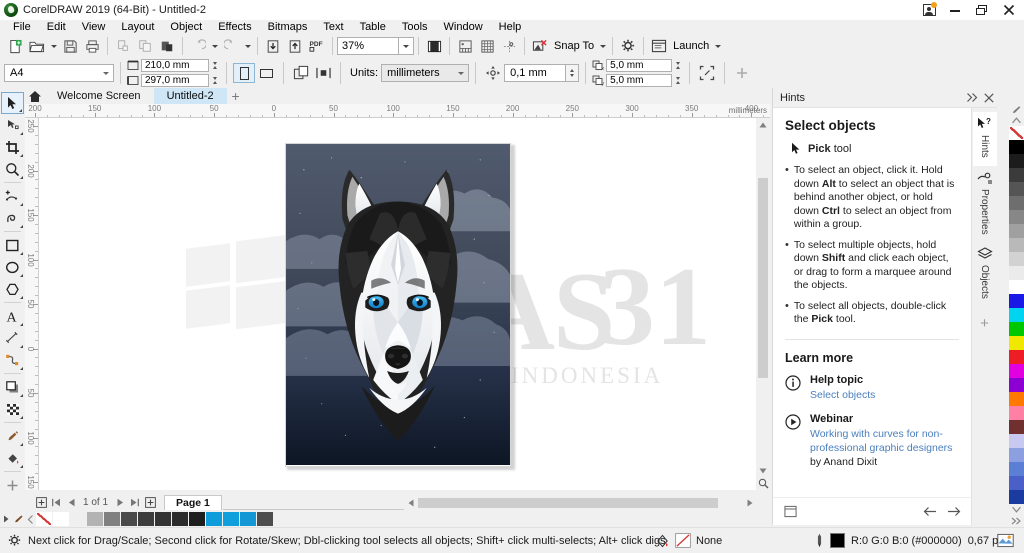 The height and width of the screenshot is (553, 1024). What do you see at coordinates (53, 46) in the screenshot?
I see `open-recent-dropdown` at bounding box center [53, 46].